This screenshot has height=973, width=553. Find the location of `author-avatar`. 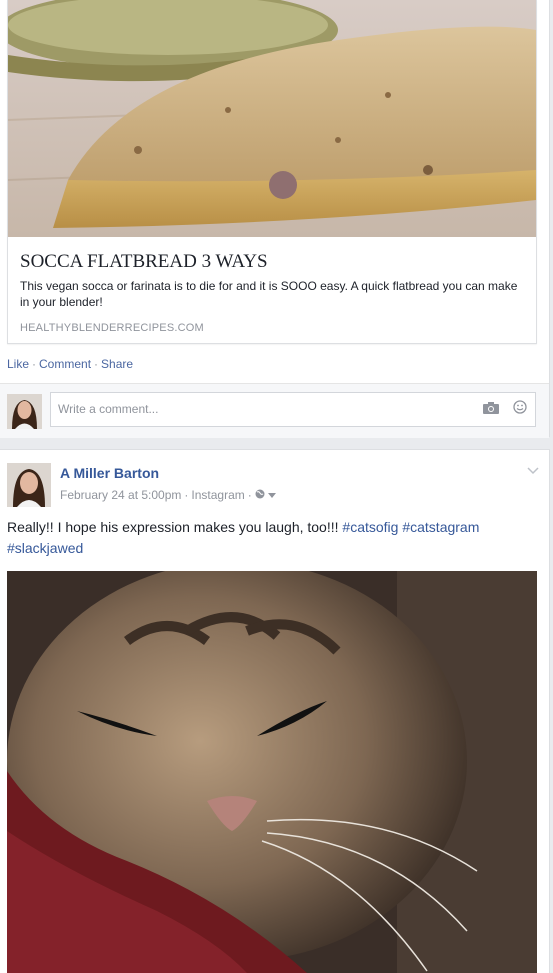

author-avatar is located at coordinates (29, 485).